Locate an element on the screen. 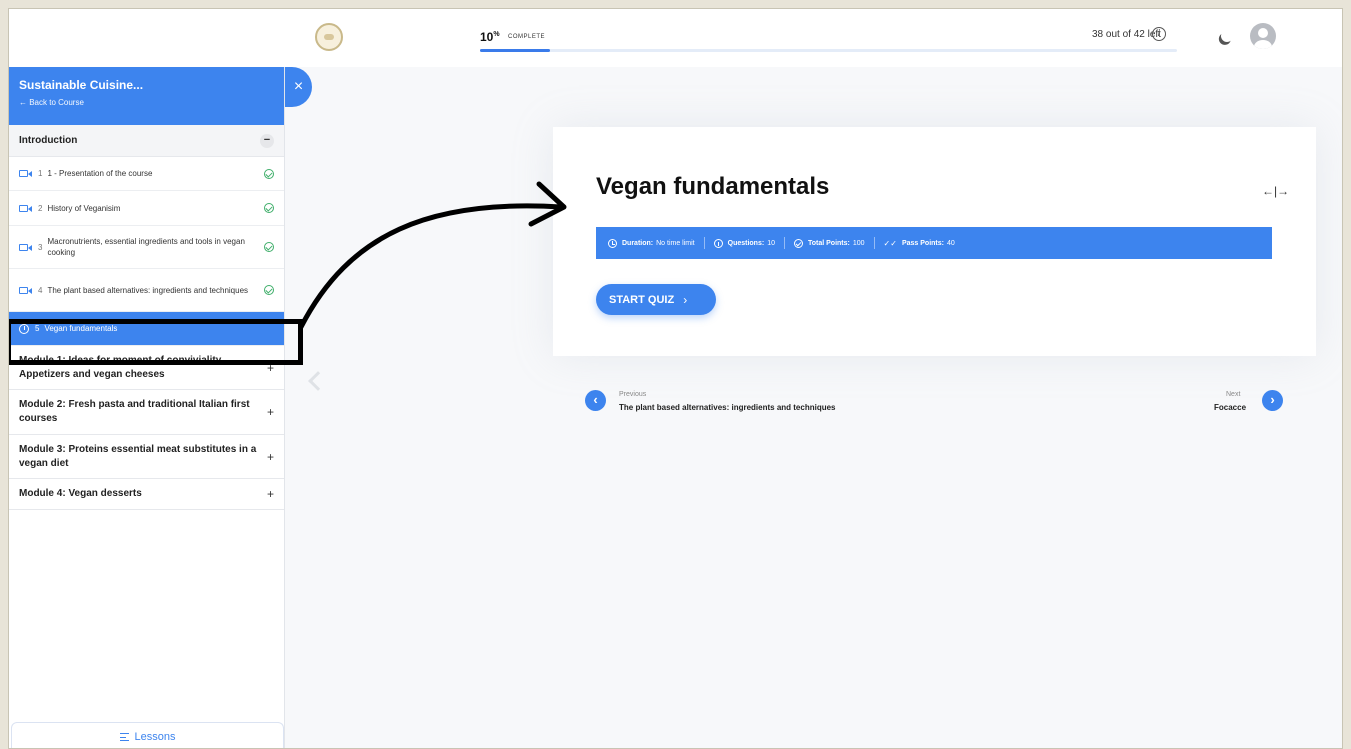 The width and height of the screenshot is (1351, 749). annotation-arrow-icon is located at coordinates (432, 255).